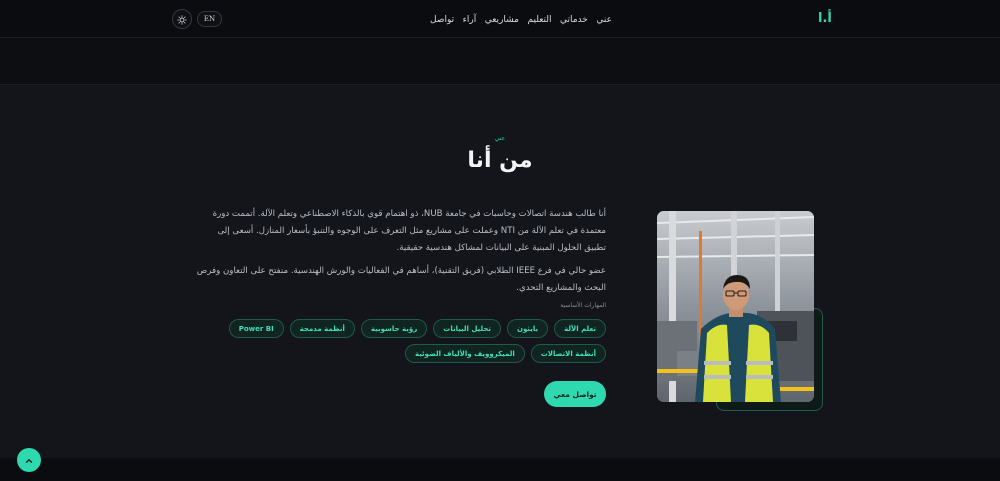  I want to click on logo: أ.ا, so click(825, 18).